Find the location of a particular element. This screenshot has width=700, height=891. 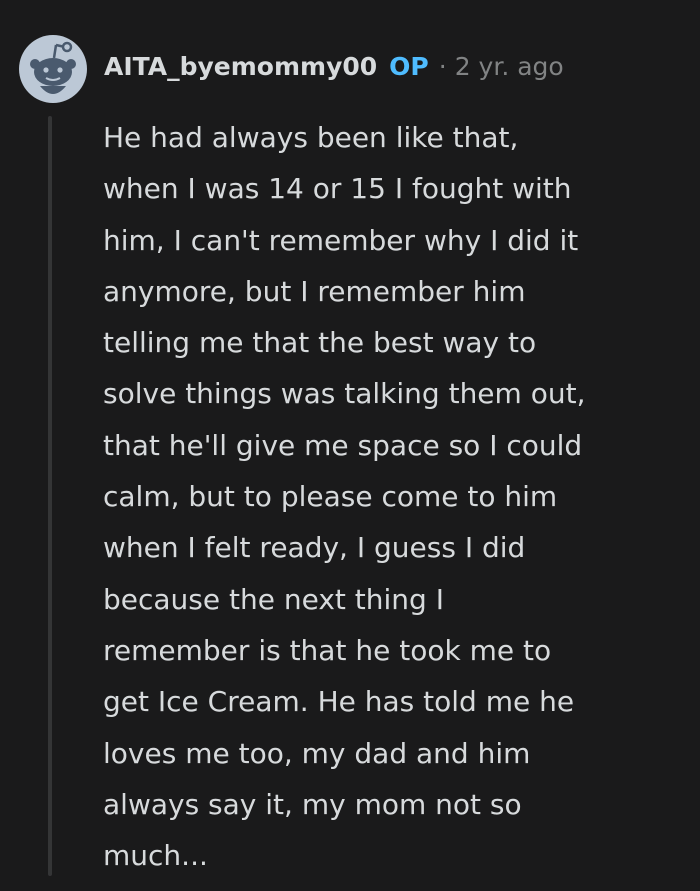

thread-line is located at coordinates (50, 496).